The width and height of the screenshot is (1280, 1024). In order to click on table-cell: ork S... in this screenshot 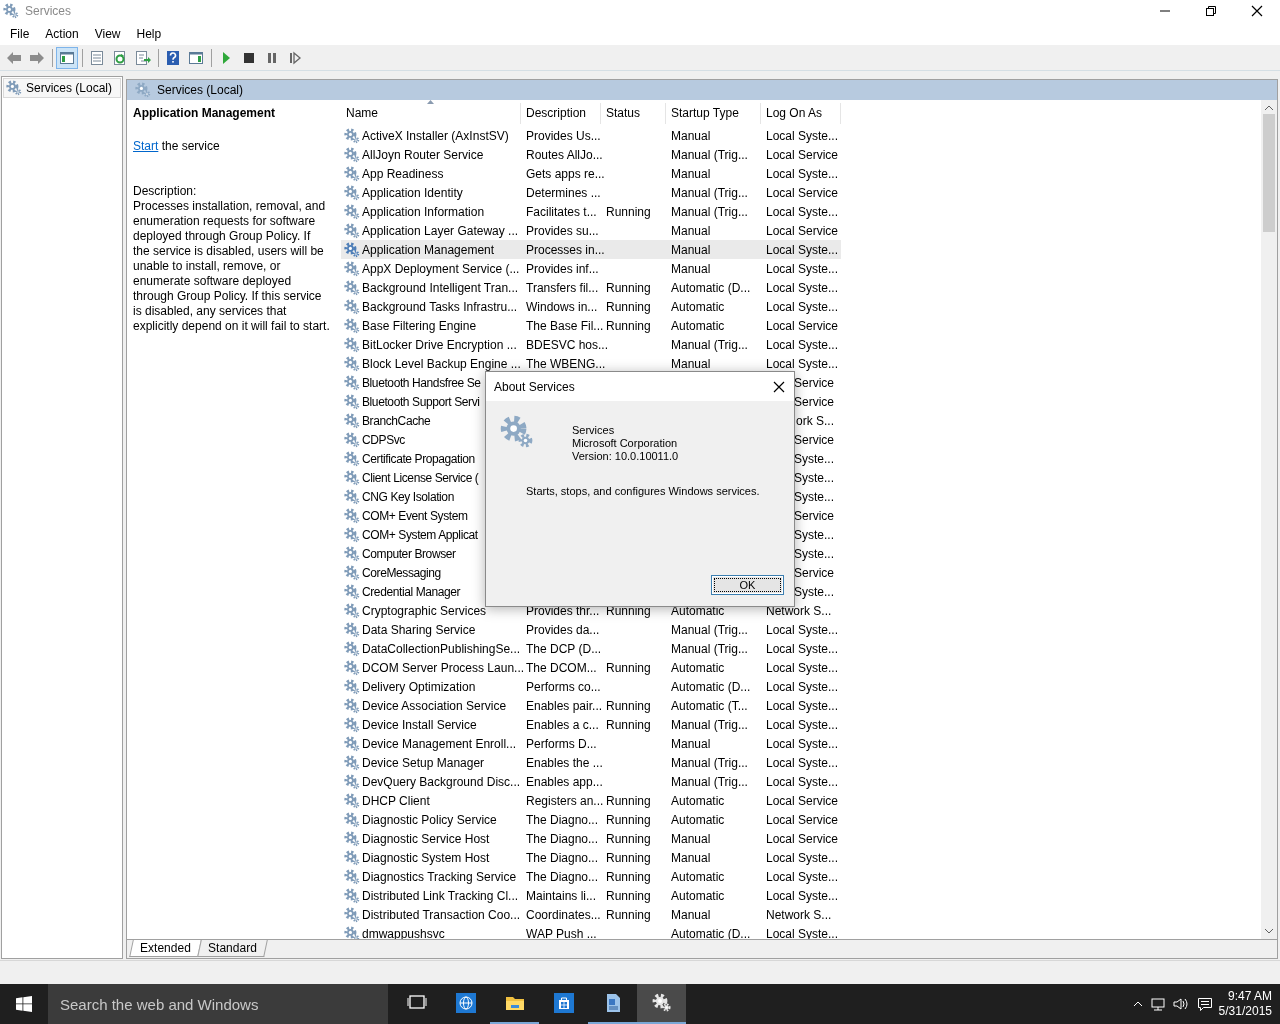, I will do `click(815, 420)`.